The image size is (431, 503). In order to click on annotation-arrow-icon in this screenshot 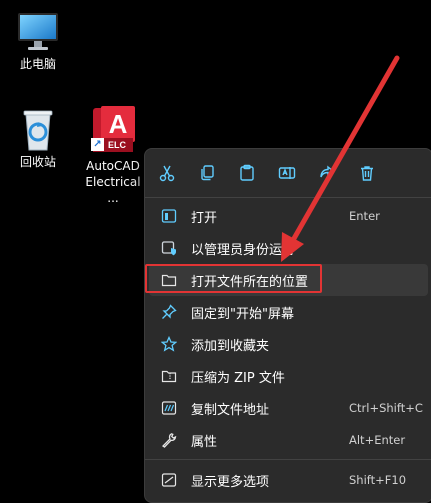, I will do `click(340, 158)`.